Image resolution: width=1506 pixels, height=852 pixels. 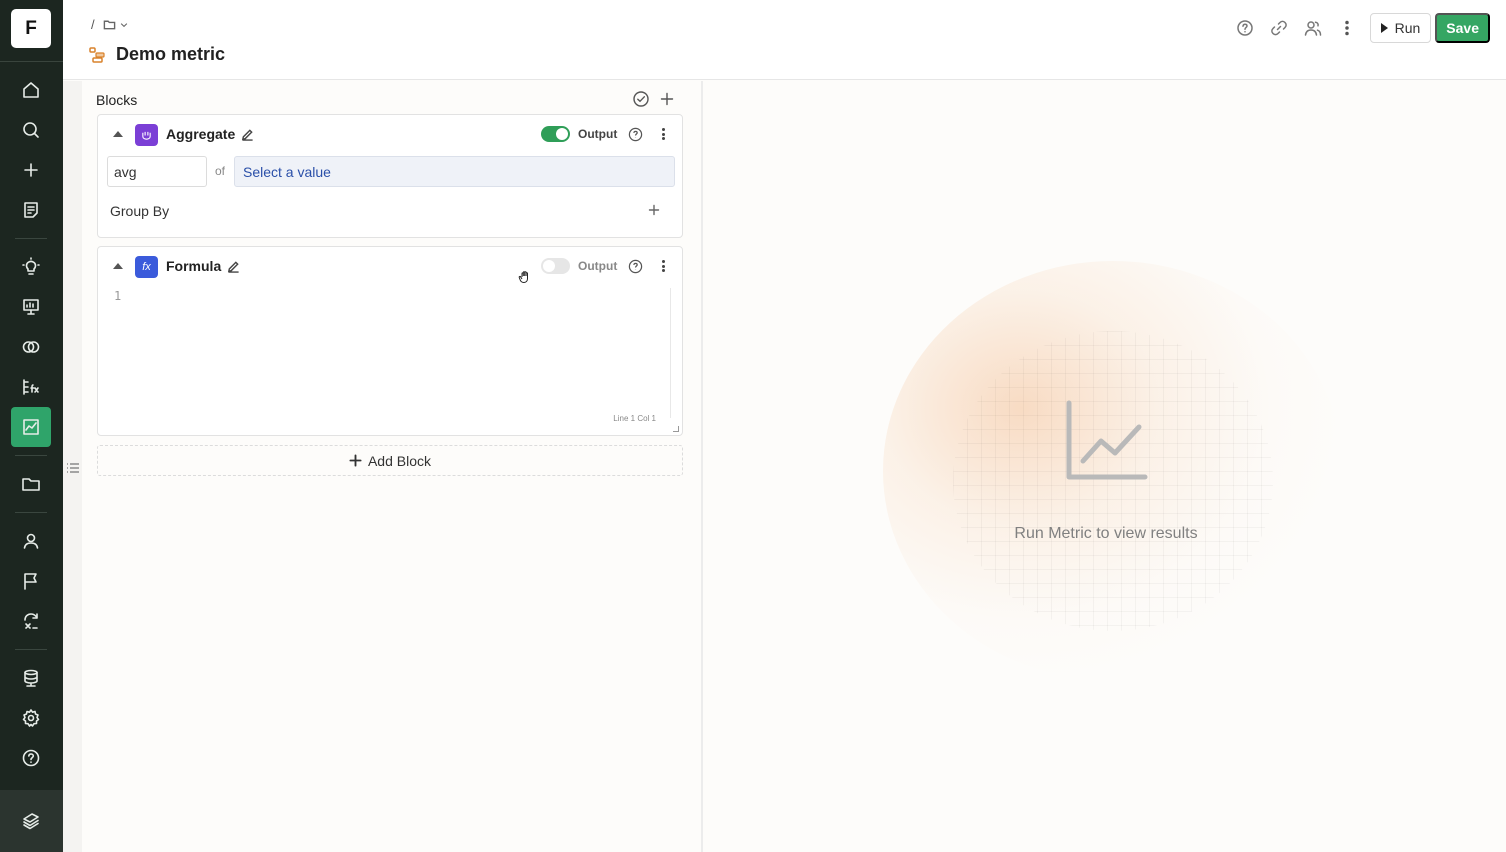 What do you see at coordinates (663, 266) in the screenshot?
I see `formula-block-menu` at bounding box center [663, 266].